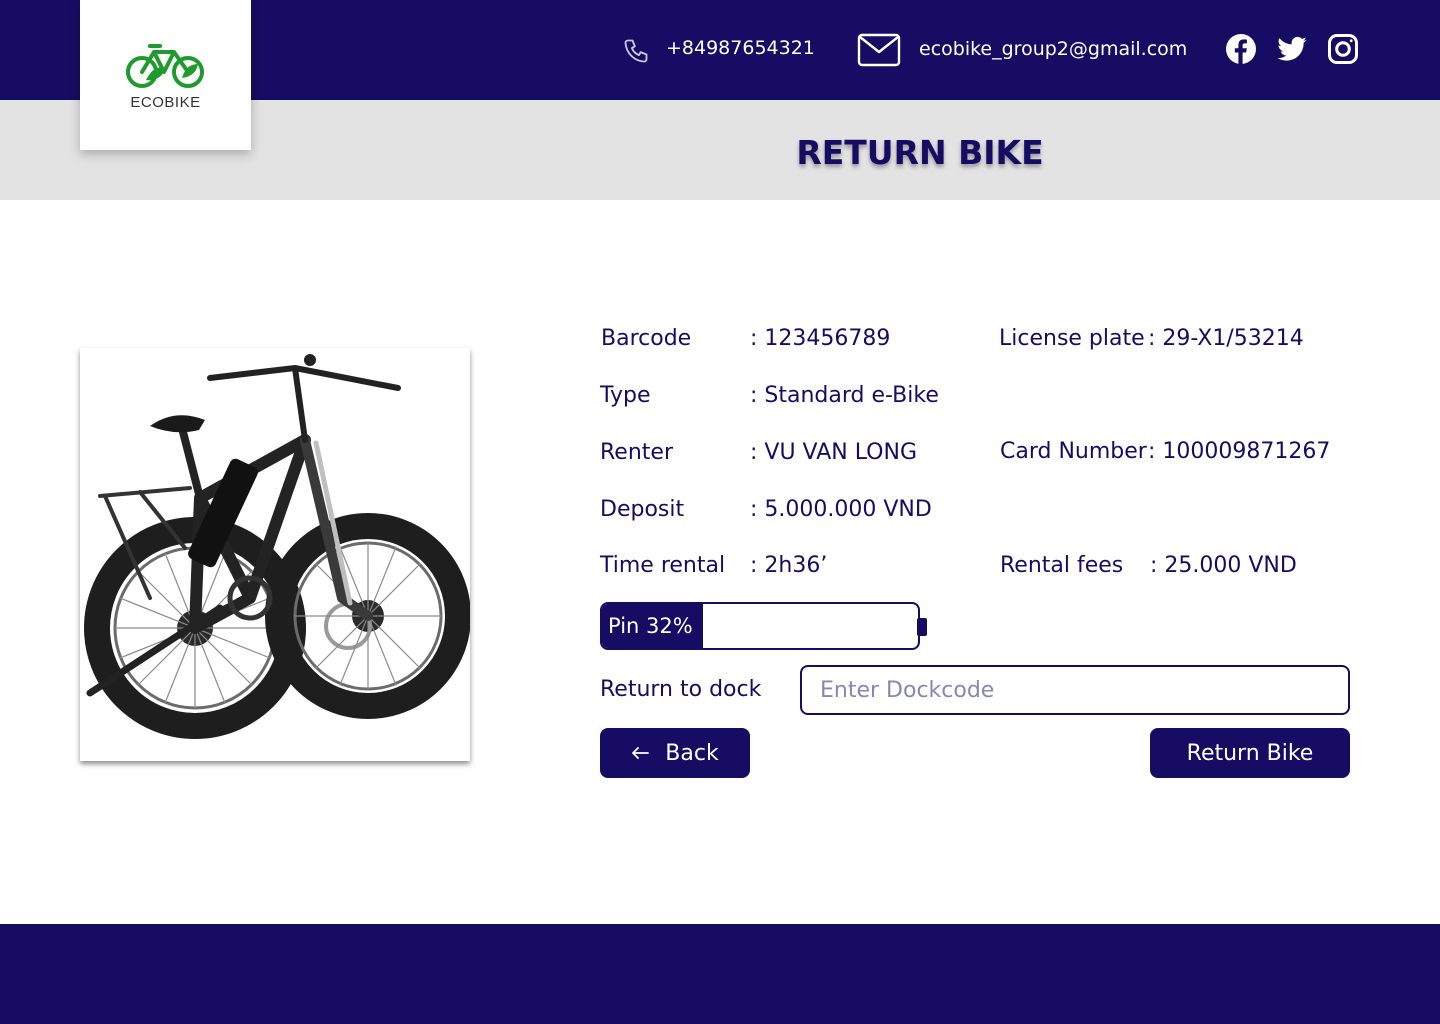 Image resolution: width=1440 pixels, height=1024 pixels. What do you see at coordinates (166, 67) in the screenshot?
I see `bicycle-logo-icon` at bounding box center [166, 67].